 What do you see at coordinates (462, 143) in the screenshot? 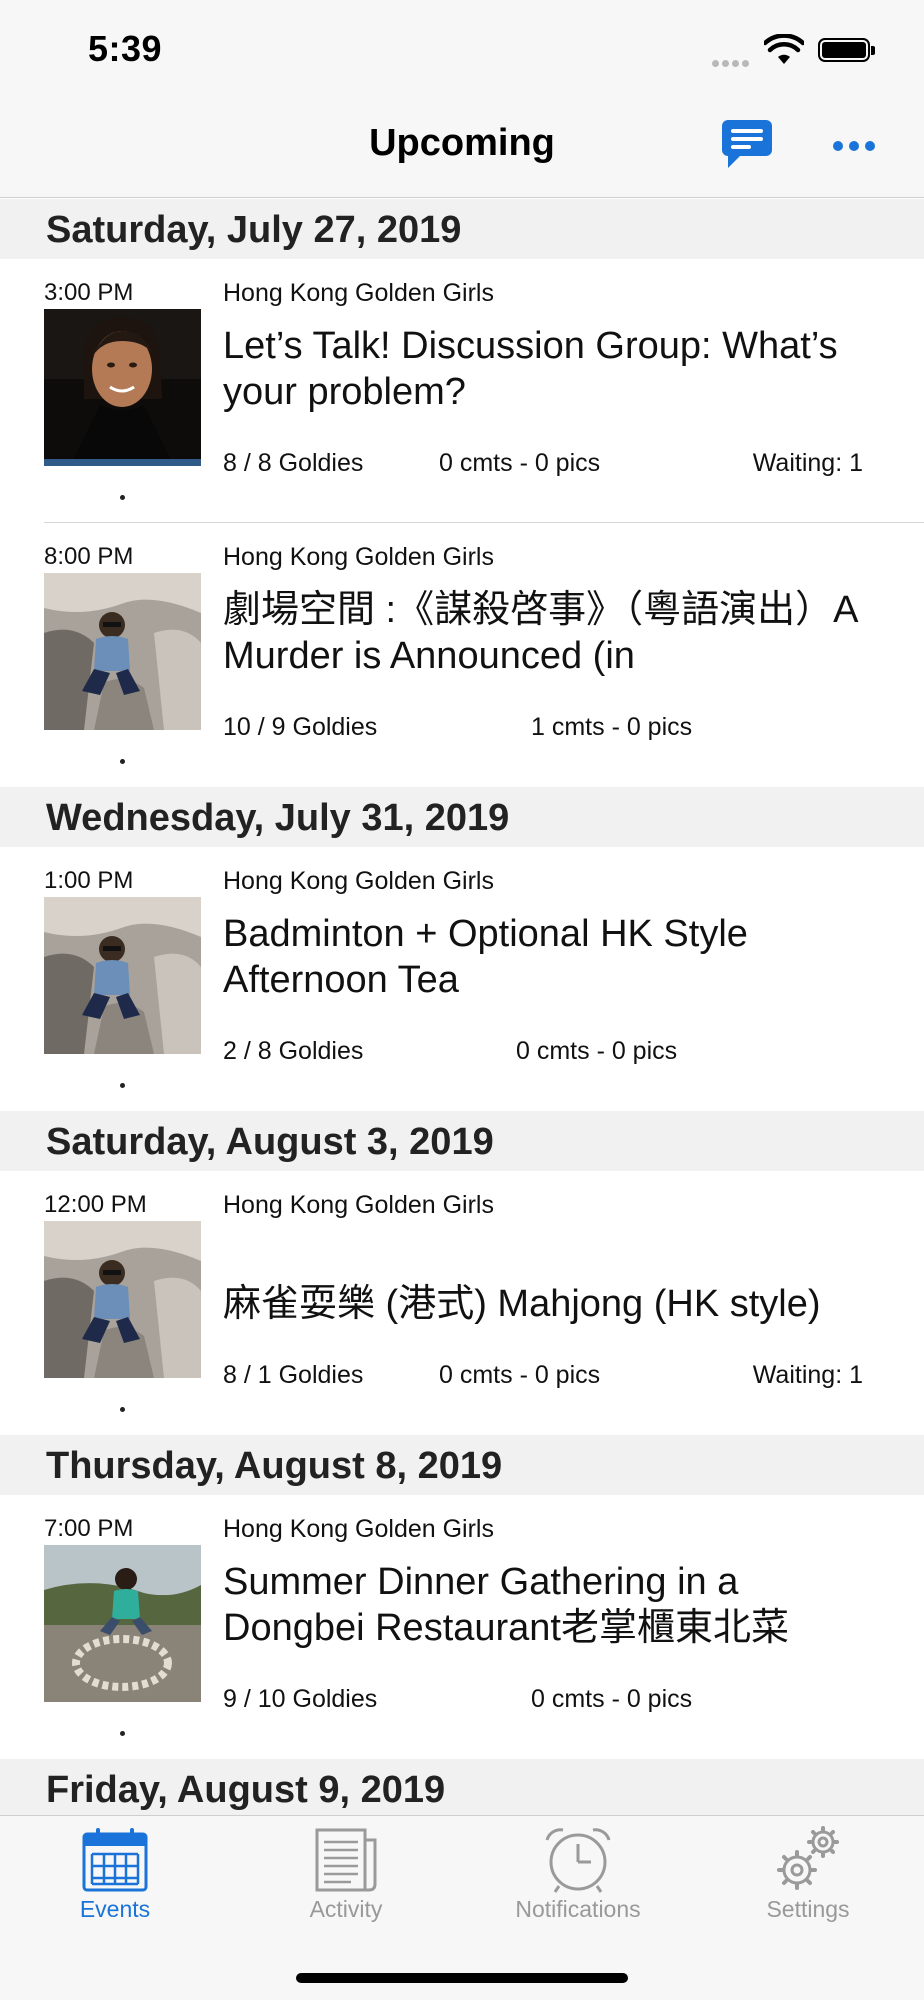
I see `page-title: Upcoming` at bounding box center [462, 143].